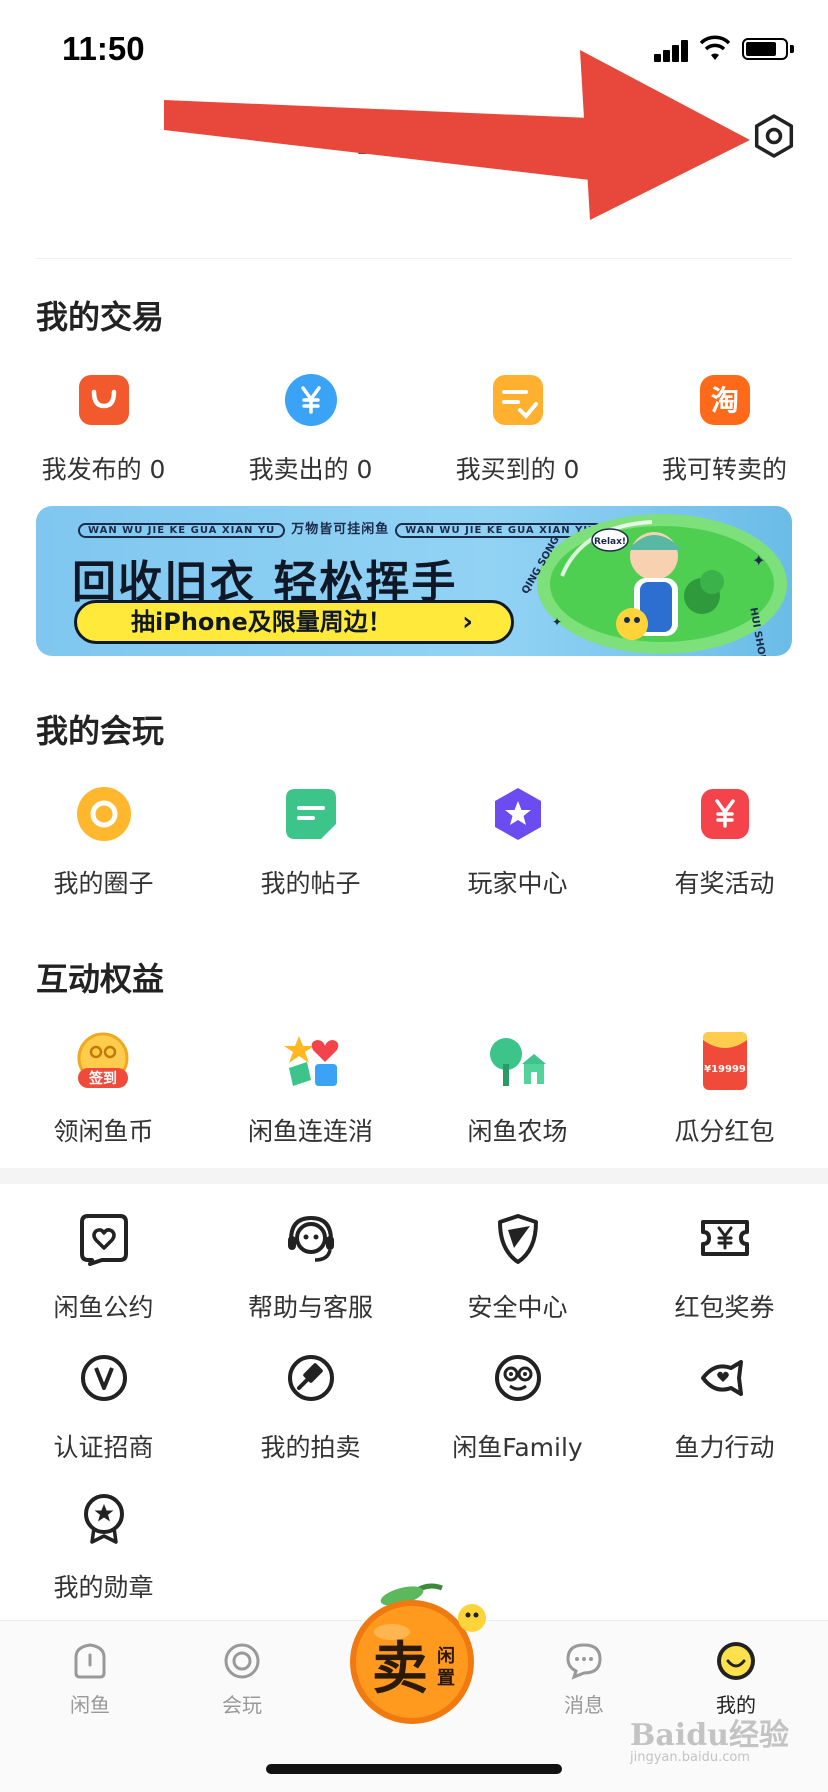 Image resolution: width=828 pixels, height=1792 pixels. Describe the element at coordinates (724, 1103) in the screenshot. I see `benefit-item-red-packet: ¥19999 瓜分红包` at that location.